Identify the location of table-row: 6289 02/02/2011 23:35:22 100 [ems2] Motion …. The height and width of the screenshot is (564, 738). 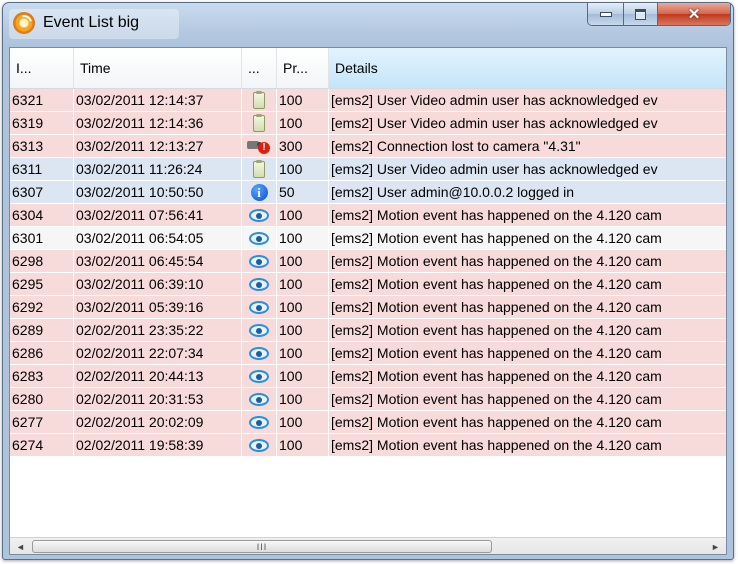
(368, 330).